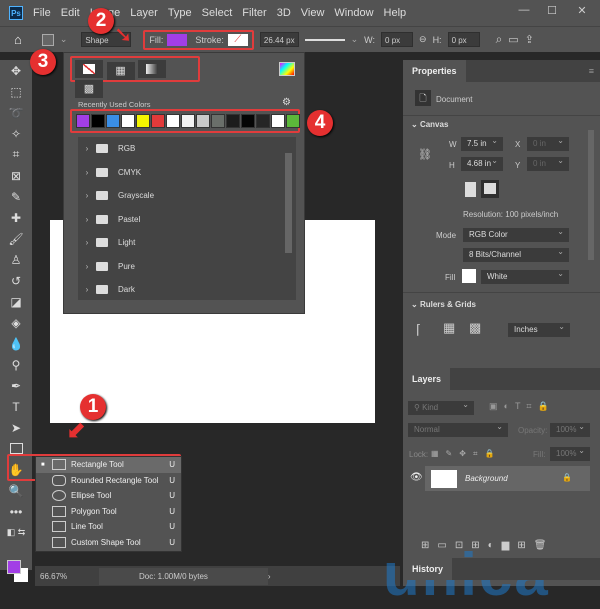  Describe the element at coordinates (187, 243) in the screenshot. I see `swatch-folder: › Light` at that location.